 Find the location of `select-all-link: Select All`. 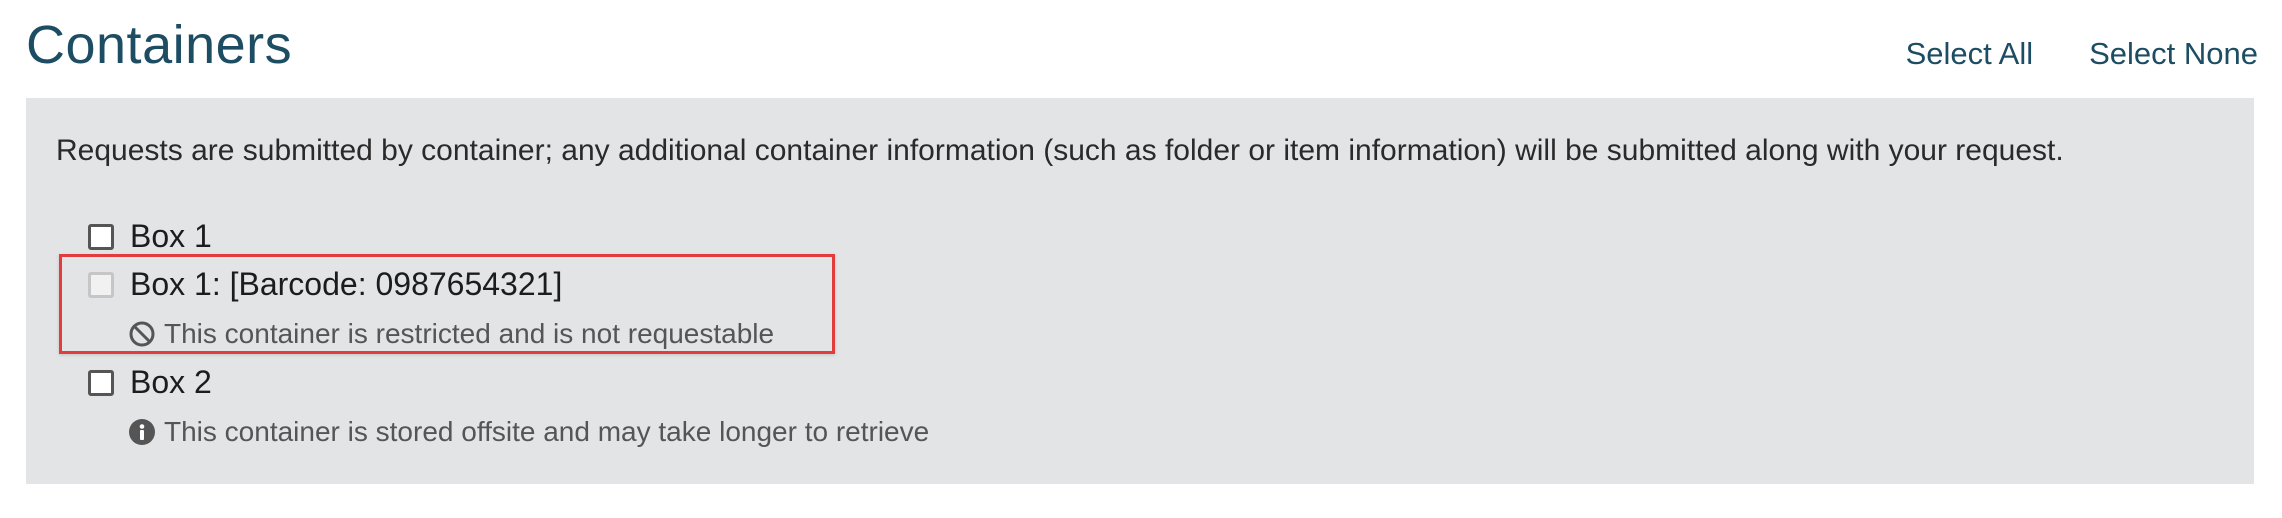

select-all-link: Select All is located at coordinates (1970, 54).